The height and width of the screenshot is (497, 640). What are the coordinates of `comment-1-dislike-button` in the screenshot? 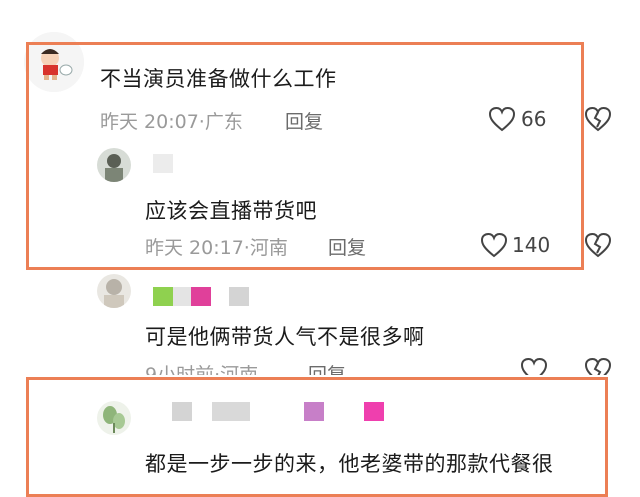 It's located at (598, 119).